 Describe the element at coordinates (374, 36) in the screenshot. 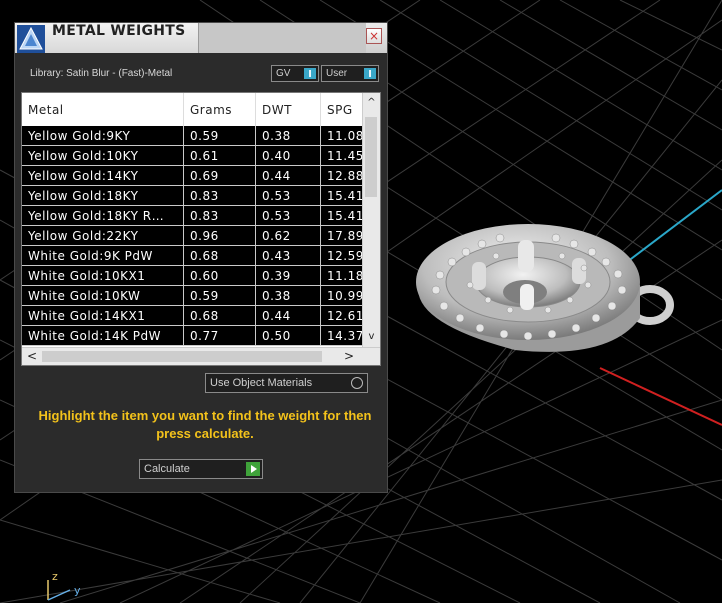

I see `close-button: ×` at that location.